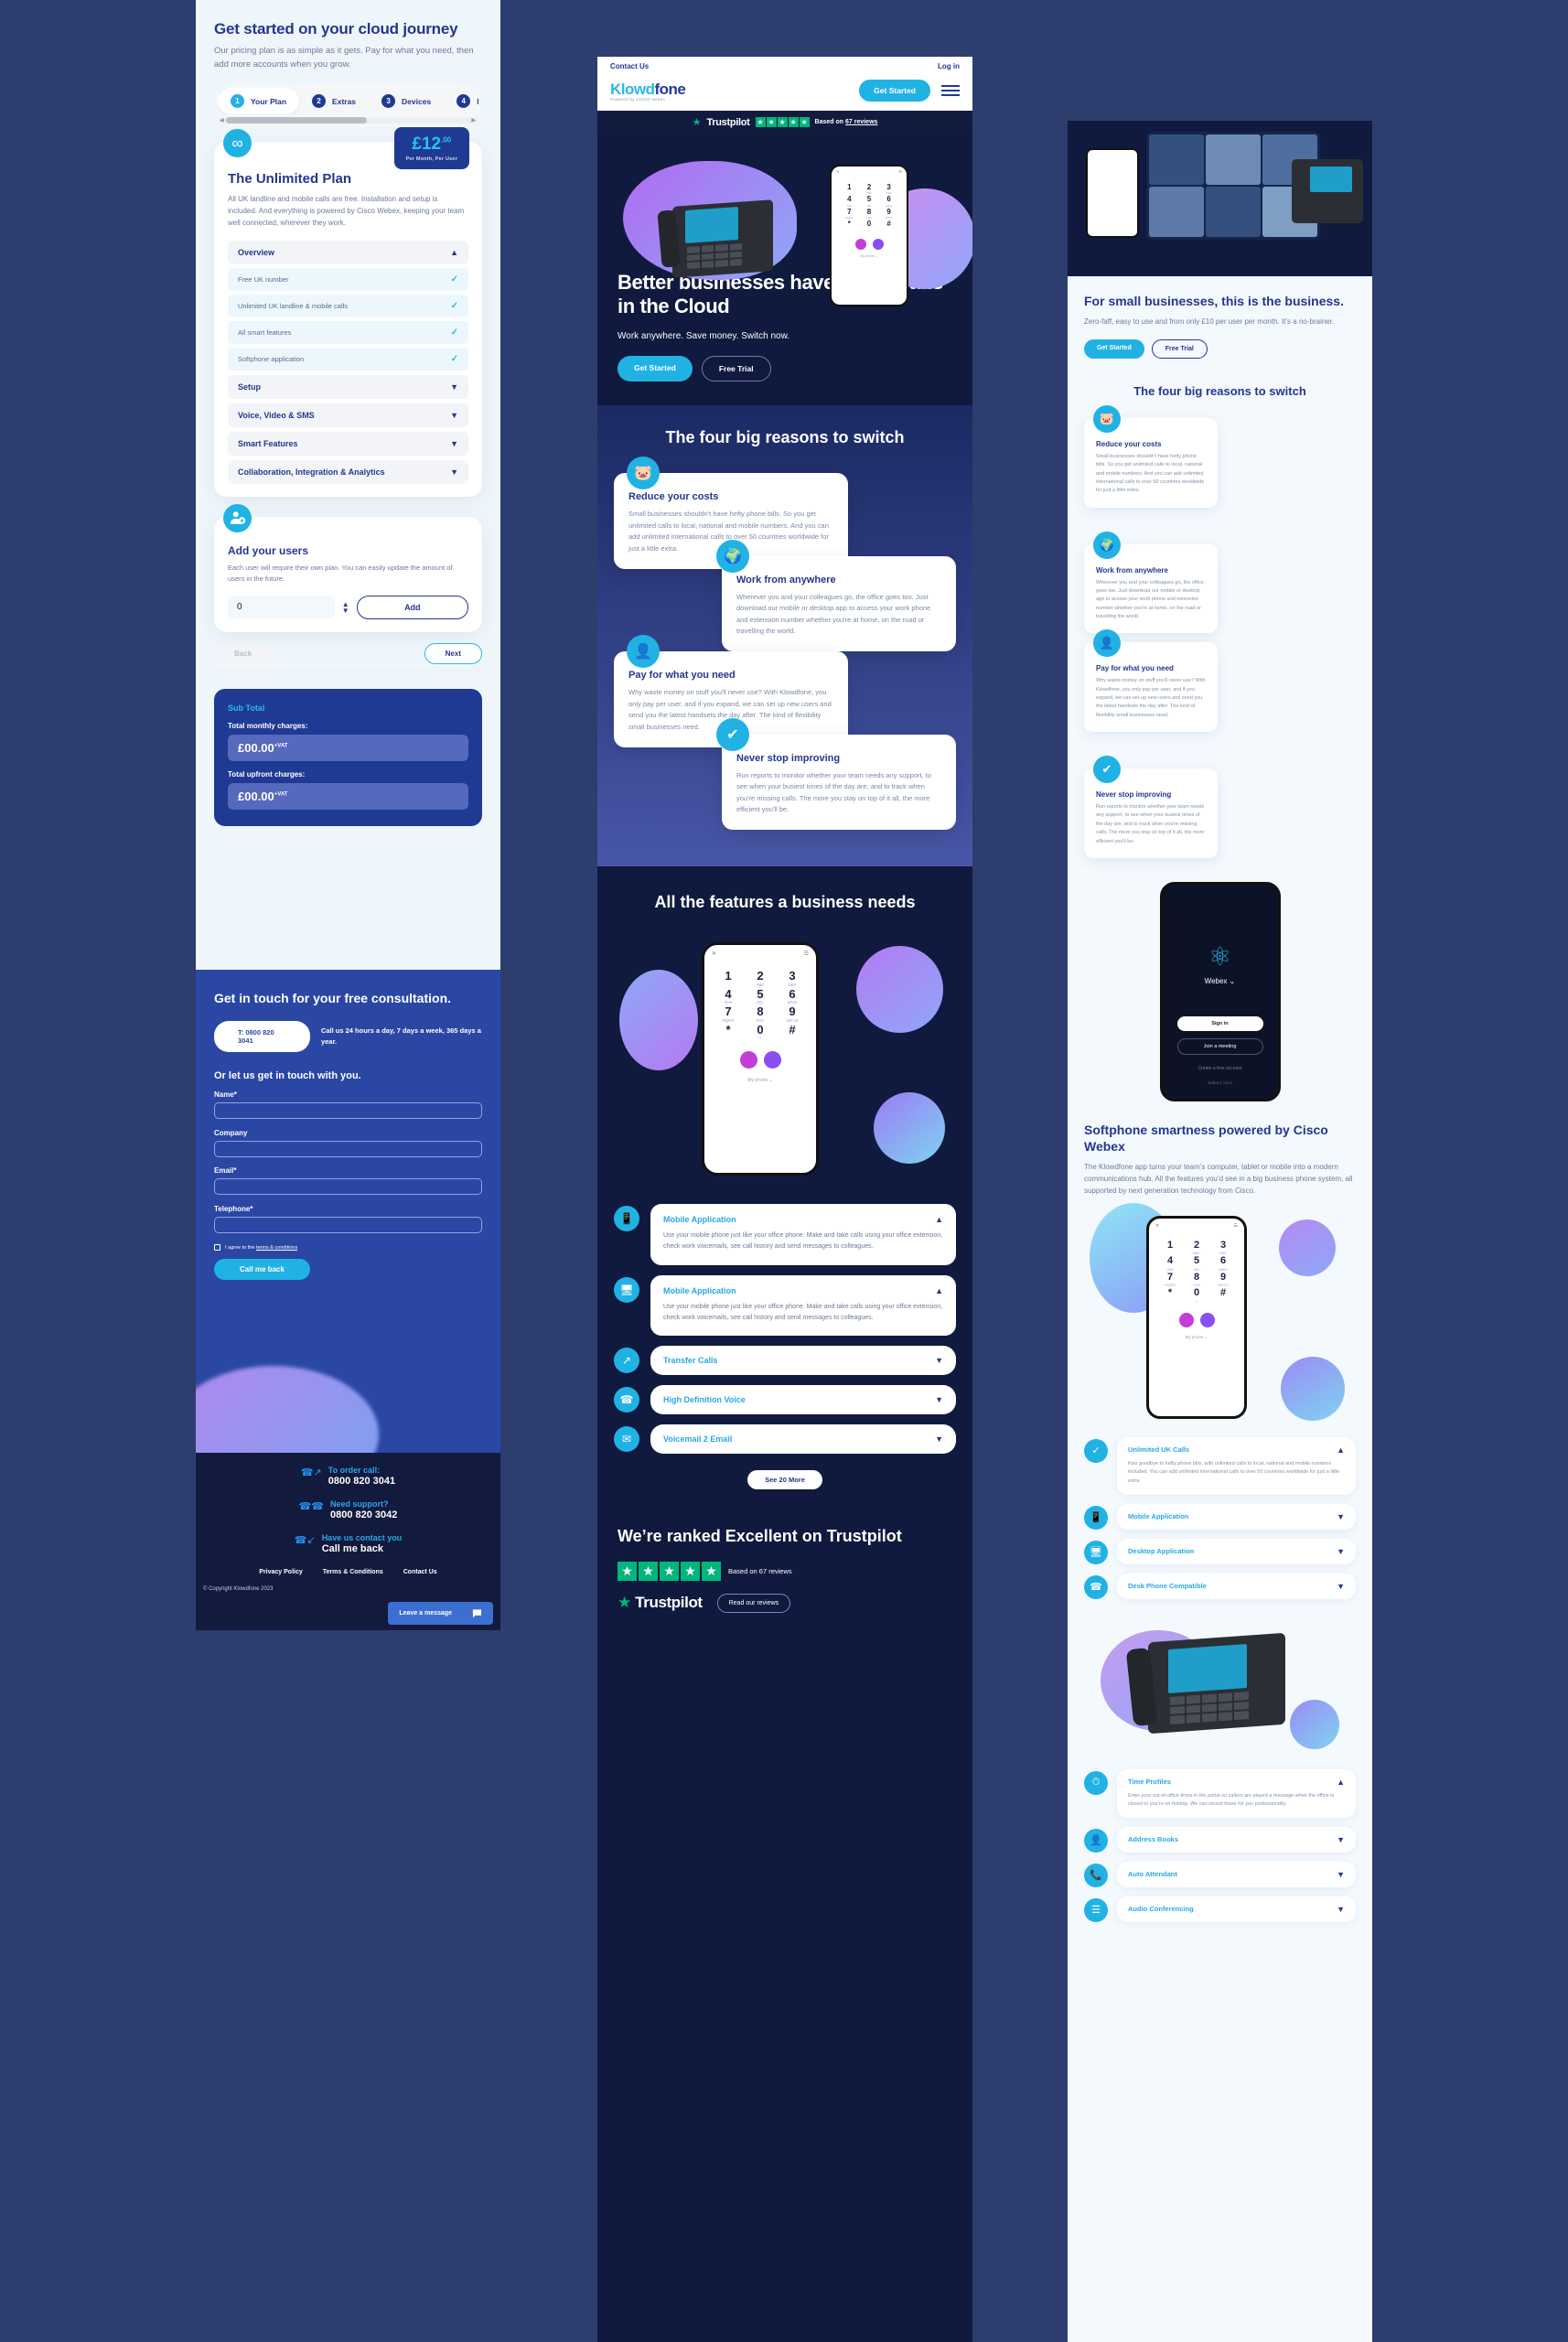  What do you see at coordinates (348, 443) in the screenshot?
I see `accordion-header: Smart Features ▼` at bounding box center [348, 443].